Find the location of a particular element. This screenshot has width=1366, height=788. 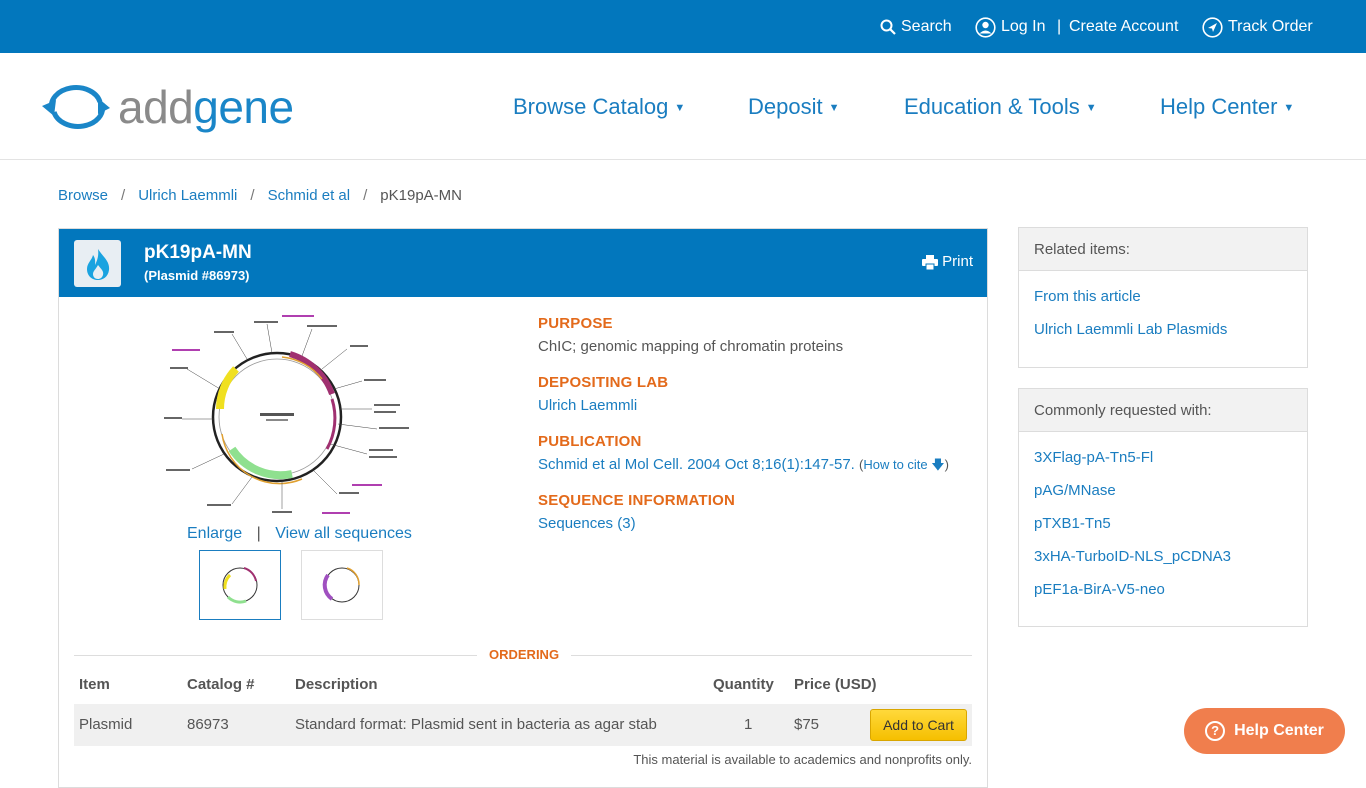

search-link: Search is located at coordinates (916, 27).